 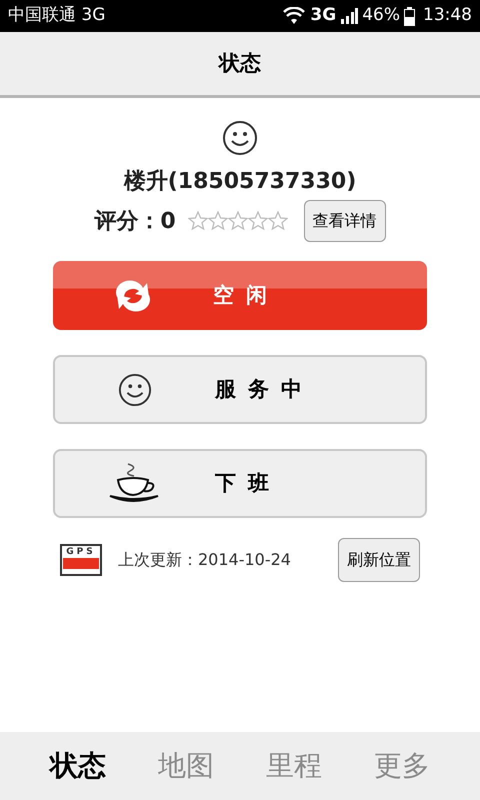 I want to click on status-button: 下班, so click(x=240, y=483).